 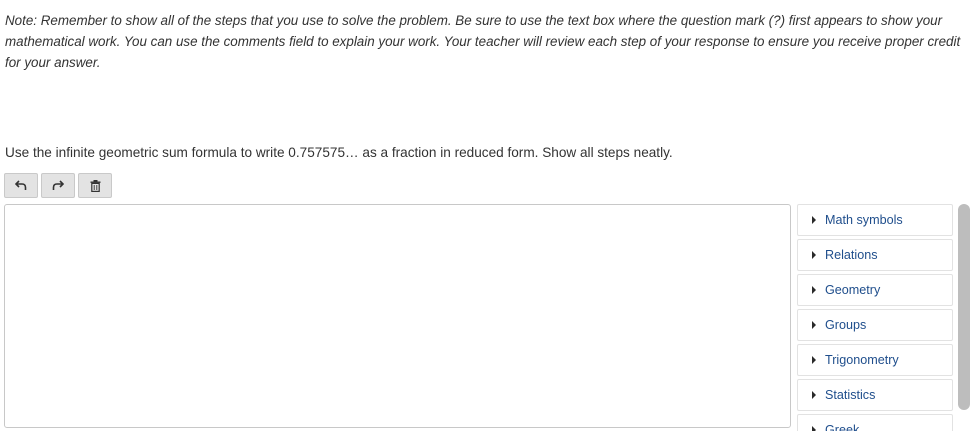 I want to click on undo-icon, so click(x=21, y=185).